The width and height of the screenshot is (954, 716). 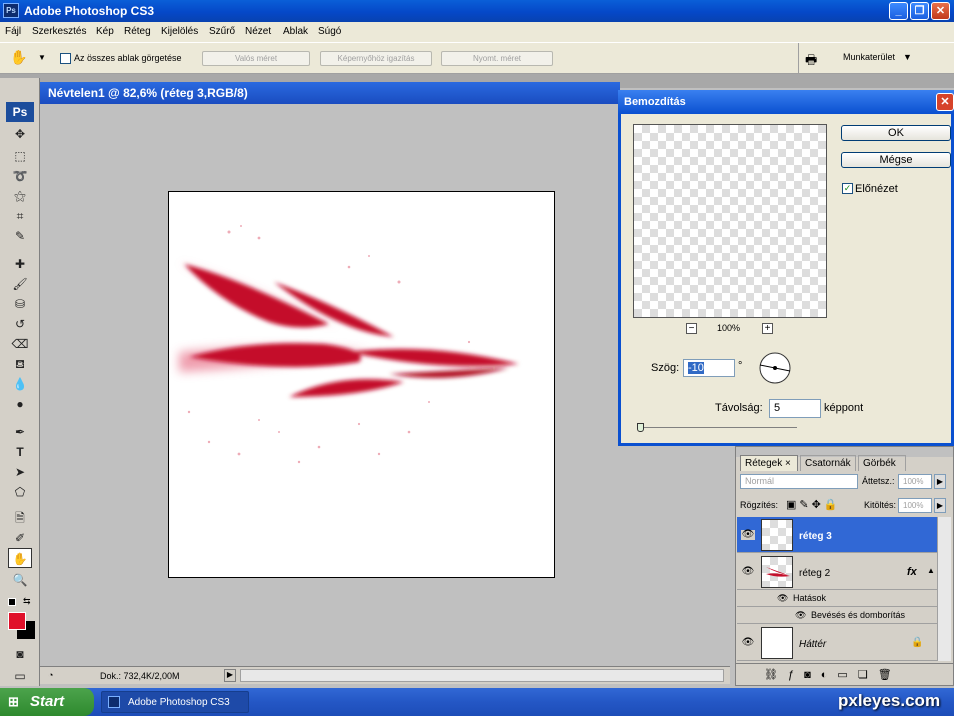 What do you see at coordinates (795, 408) in the screenshot?
I see `distance-input: 5` at bounding box center [795, 408].